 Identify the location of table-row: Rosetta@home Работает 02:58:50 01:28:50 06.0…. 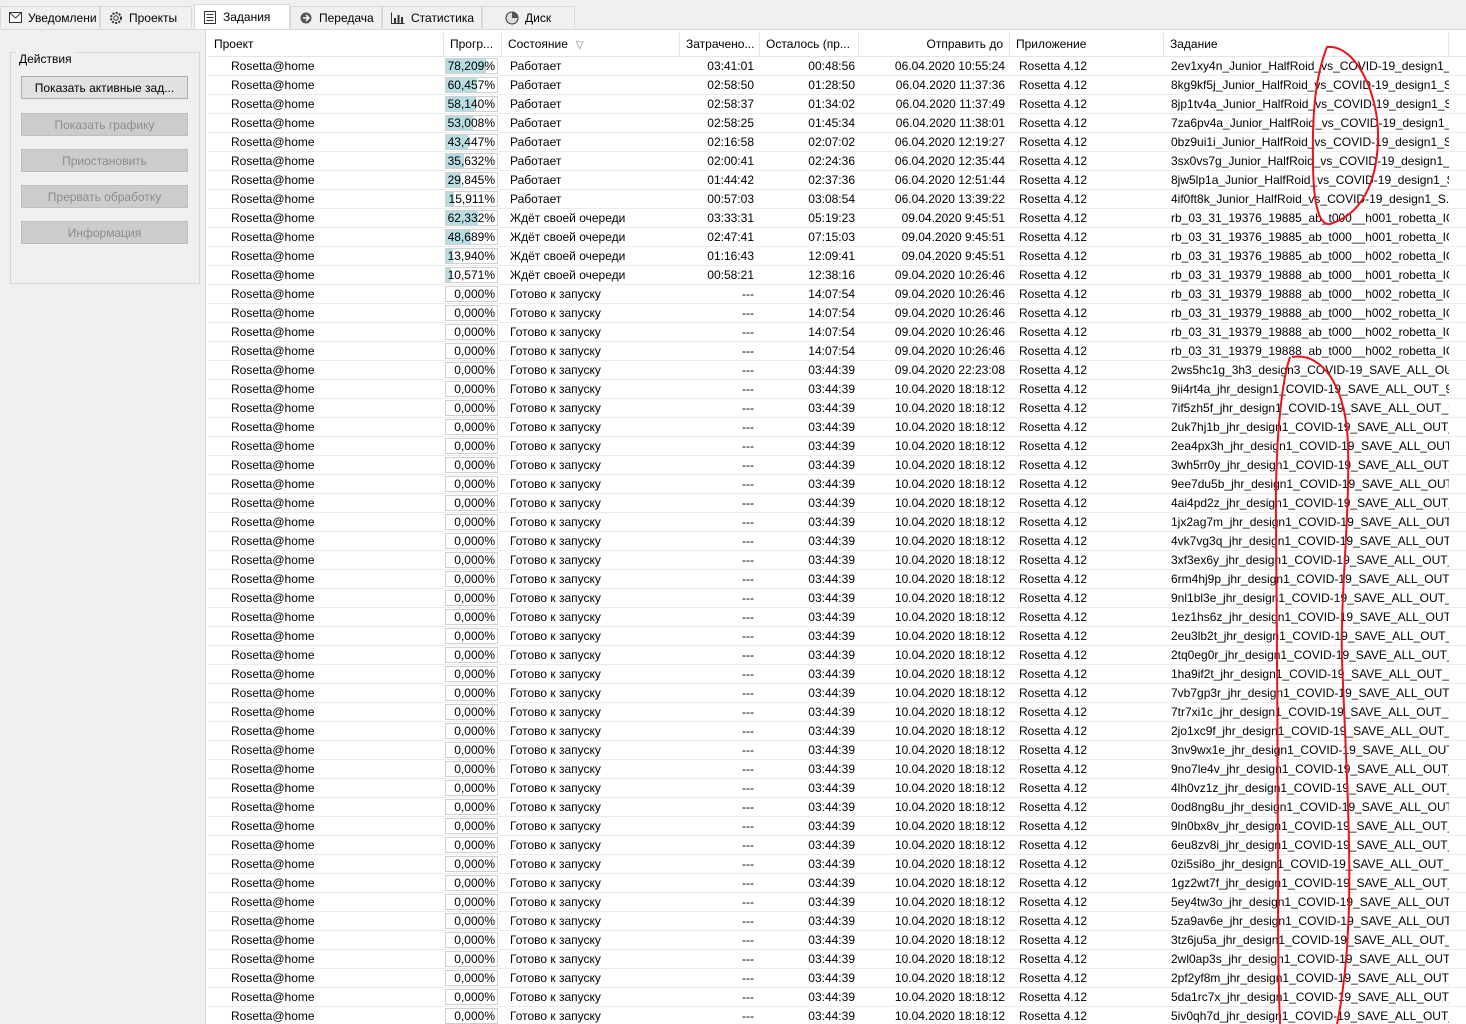
(837, 85).